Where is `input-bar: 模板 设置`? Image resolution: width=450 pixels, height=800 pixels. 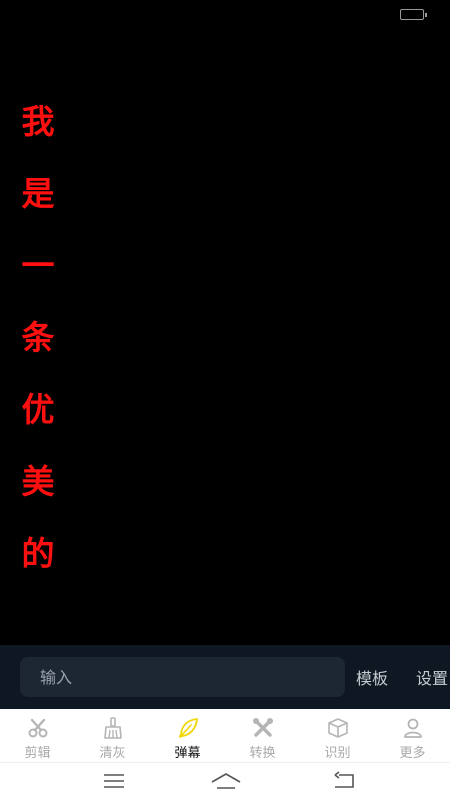 input-bar: 模板 设置 is located at coordinates (225, 677).